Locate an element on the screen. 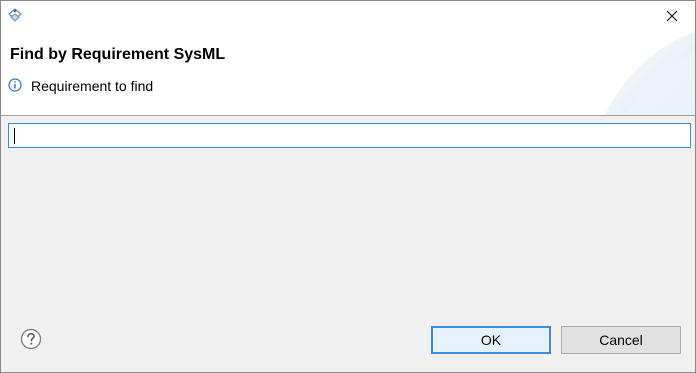  title-bar is located at coordinates (348, 16).